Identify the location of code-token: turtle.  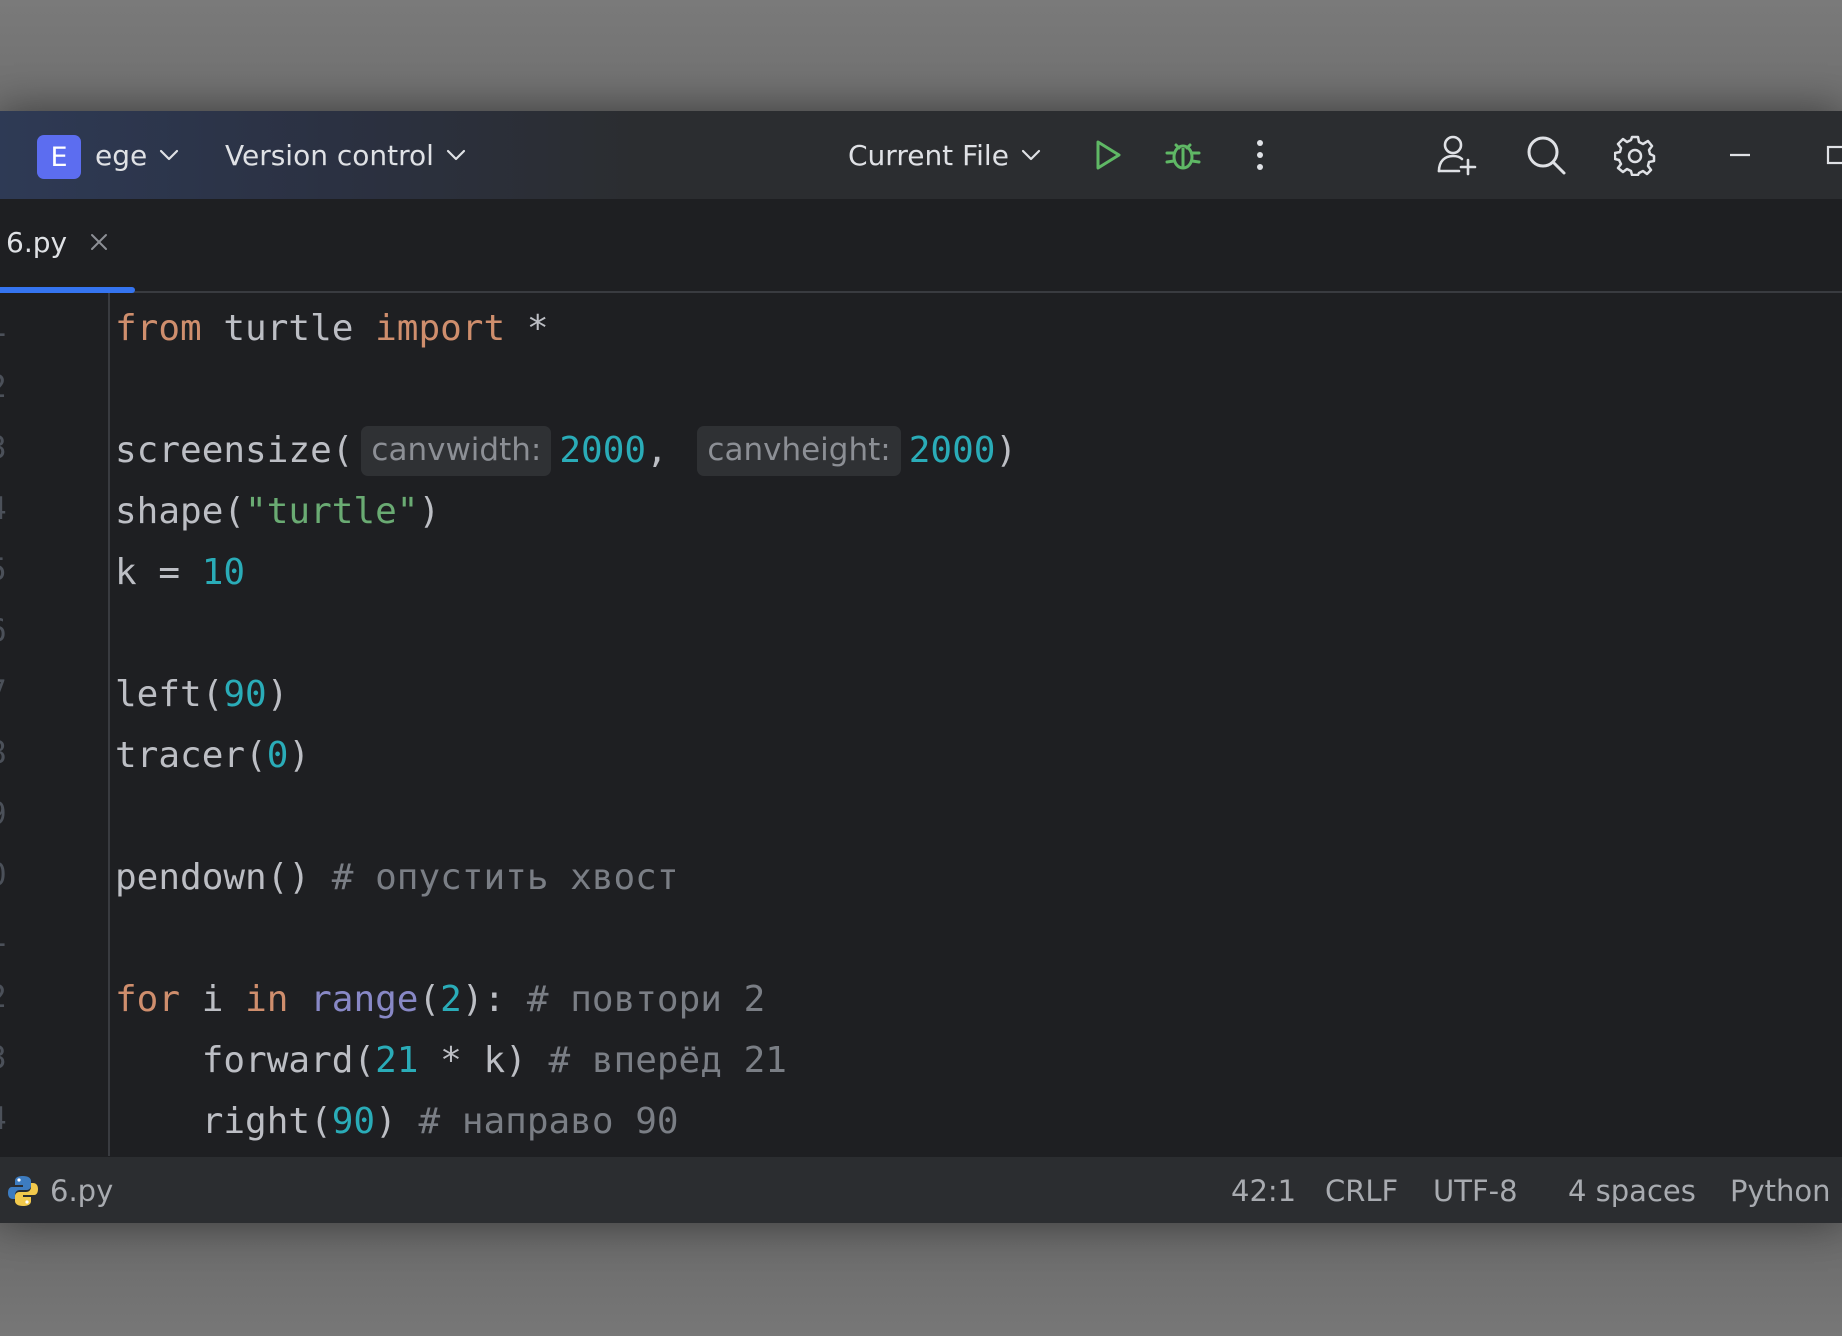
(288, 328).